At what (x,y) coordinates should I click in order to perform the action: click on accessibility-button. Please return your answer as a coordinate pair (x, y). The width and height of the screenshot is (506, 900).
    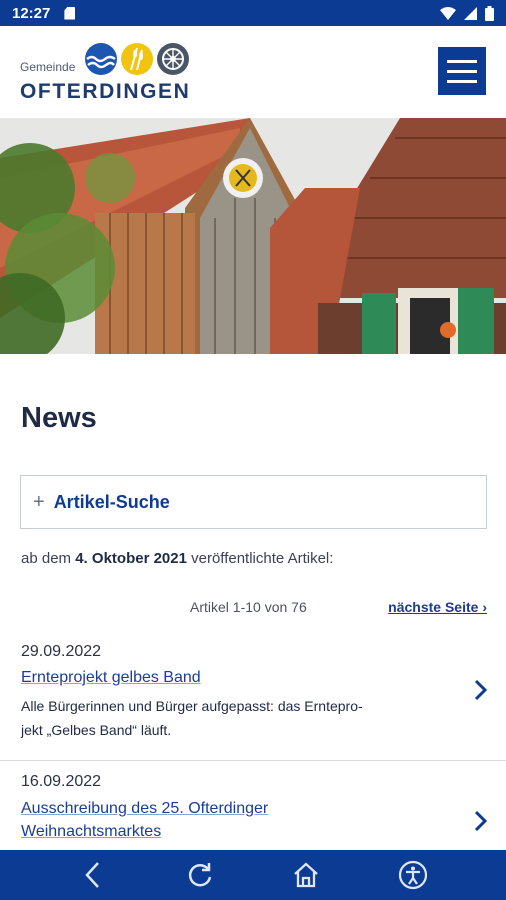
    Looking at the image, I should click on (413, 875).